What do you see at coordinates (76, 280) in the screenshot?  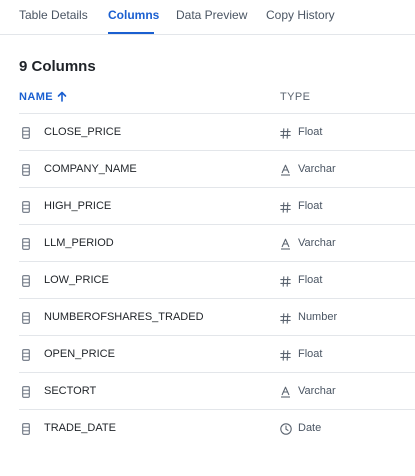 I see `column-name: LOW_PRICE` at bounding box center [76, 280].